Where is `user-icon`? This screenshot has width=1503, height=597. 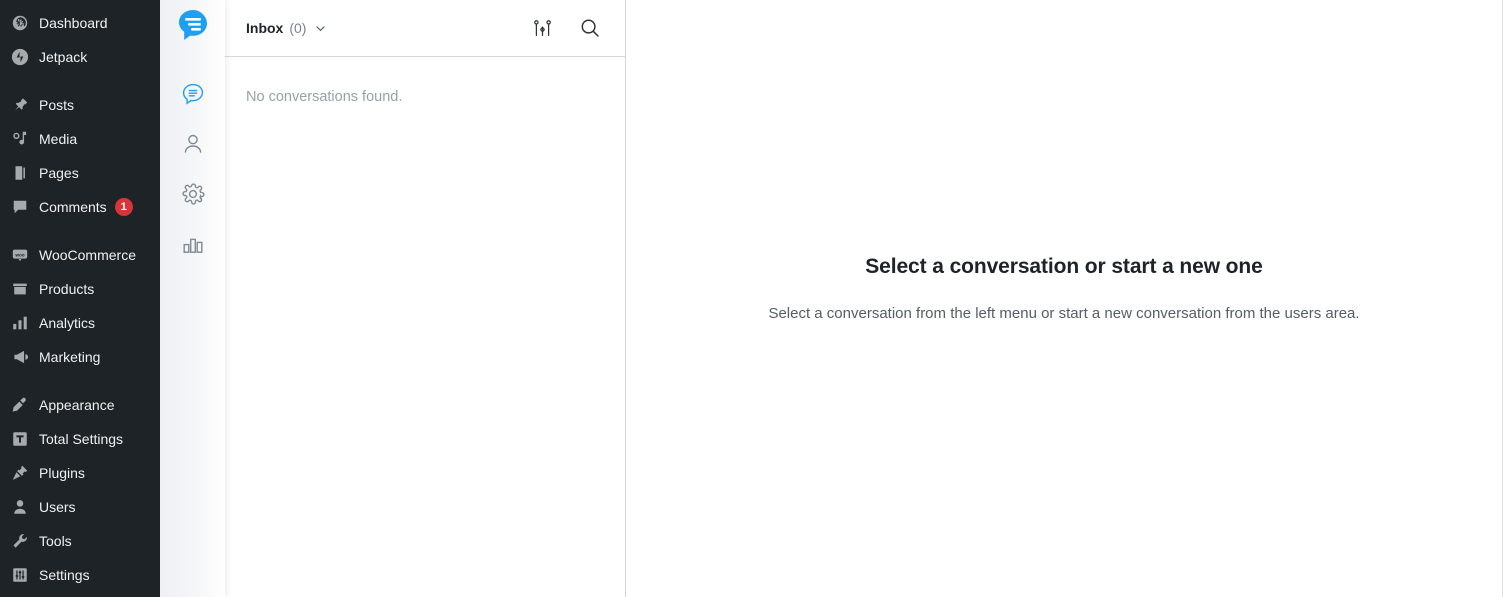
user-icon is located at coordinates (193, 144).